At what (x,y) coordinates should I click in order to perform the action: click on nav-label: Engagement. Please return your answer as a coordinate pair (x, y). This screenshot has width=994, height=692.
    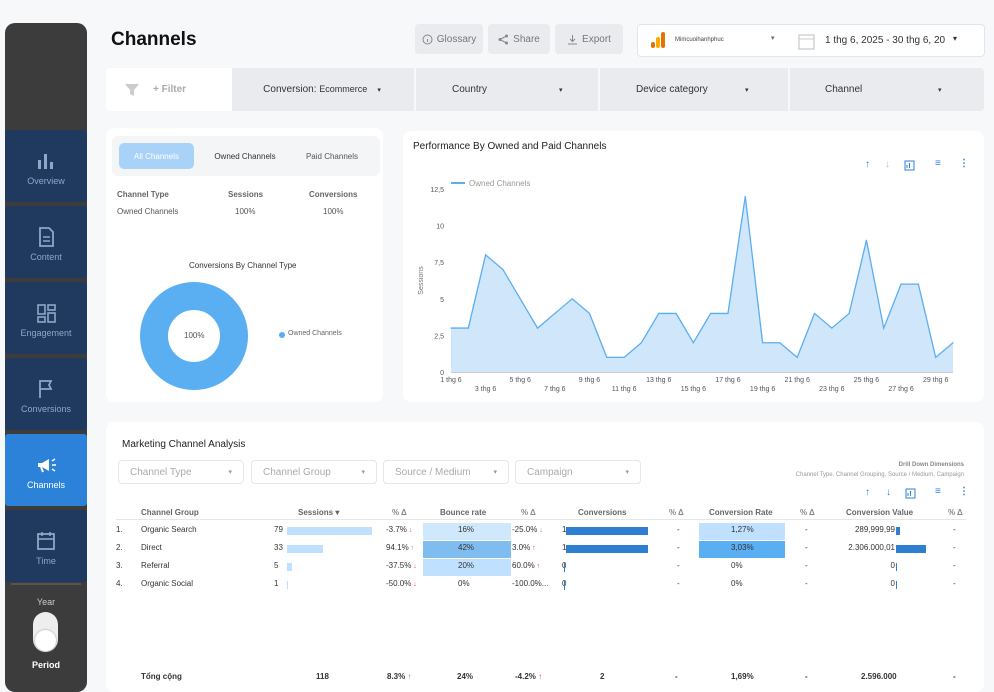
    Looking at the image, I should click on (46, 333).